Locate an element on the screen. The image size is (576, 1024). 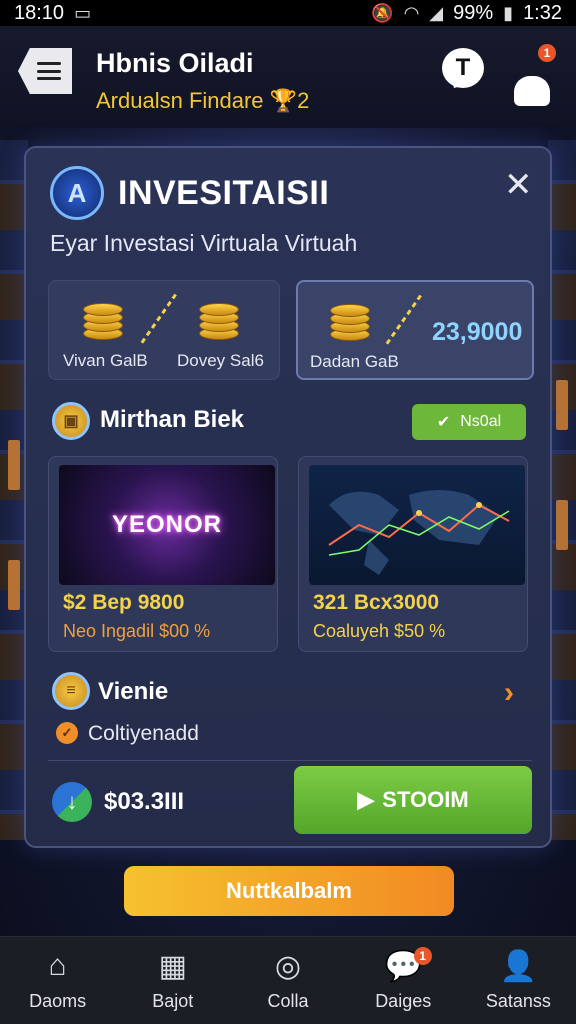
app-header: Hbnis Oiladi Ardualsn Findare 🏆2 T 1 is located at coordinates (288, 77).